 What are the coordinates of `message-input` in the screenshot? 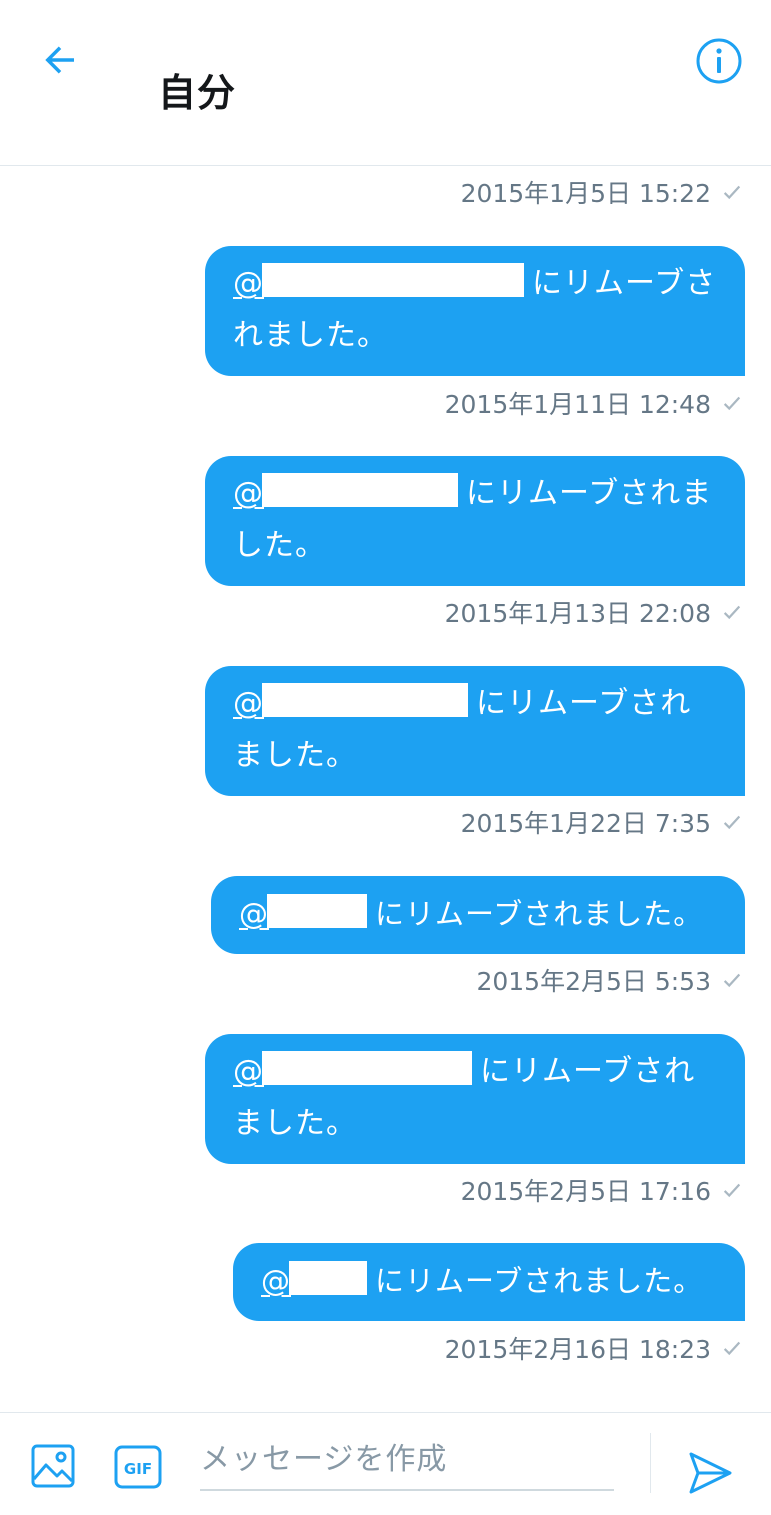 It's located at (407, 1460).